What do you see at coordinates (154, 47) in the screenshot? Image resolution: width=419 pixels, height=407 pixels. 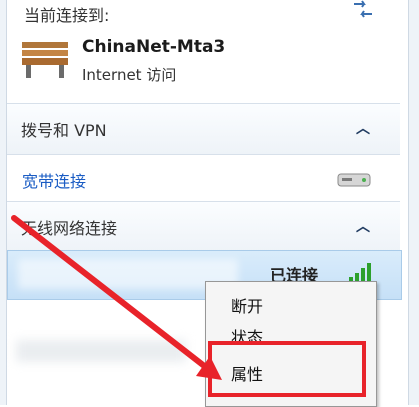 I see `network-name: ChinaNet-Mta3` at bounding box center [154, 47].